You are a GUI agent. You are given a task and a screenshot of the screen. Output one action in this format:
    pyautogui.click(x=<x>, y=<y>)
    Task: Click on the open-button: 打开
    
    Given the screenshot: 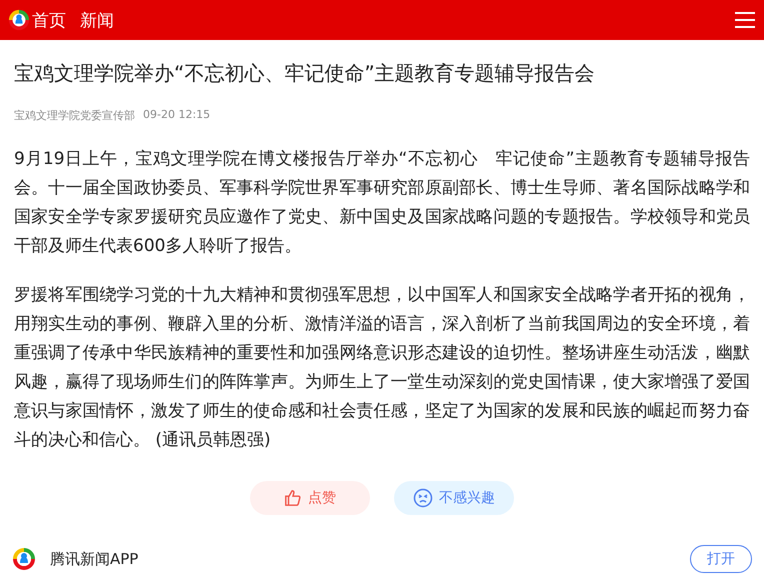 What is the action you would take?
    pyautogui.click(x=721, y=559)
    